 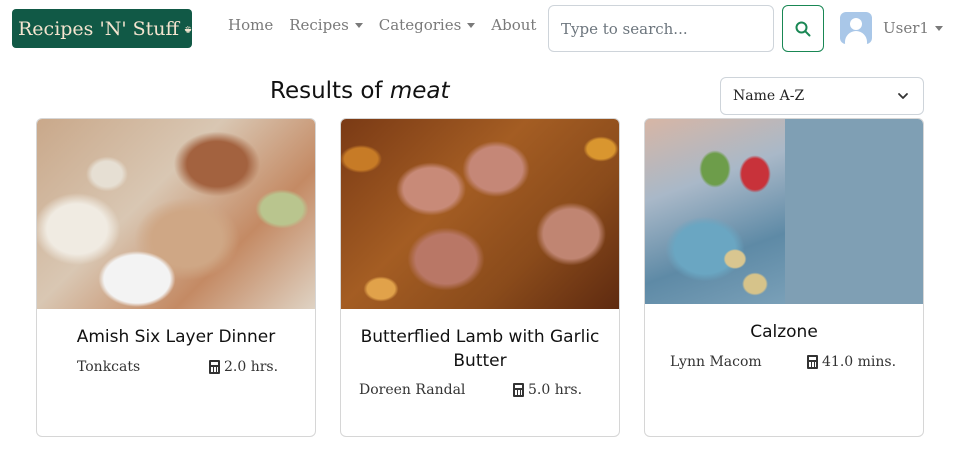 What do you see at coordinates (330, 91) in the screenshot?
I see `results-prefix: Results of` at bounding box center [330, 91].